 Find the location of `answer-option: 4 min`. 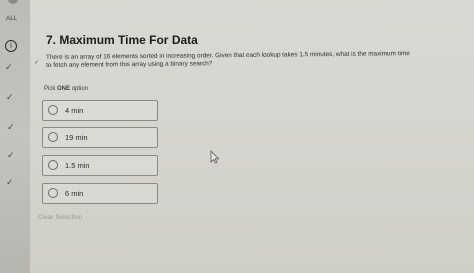

answer-option: 4 min is located at coordinates (100, 110).